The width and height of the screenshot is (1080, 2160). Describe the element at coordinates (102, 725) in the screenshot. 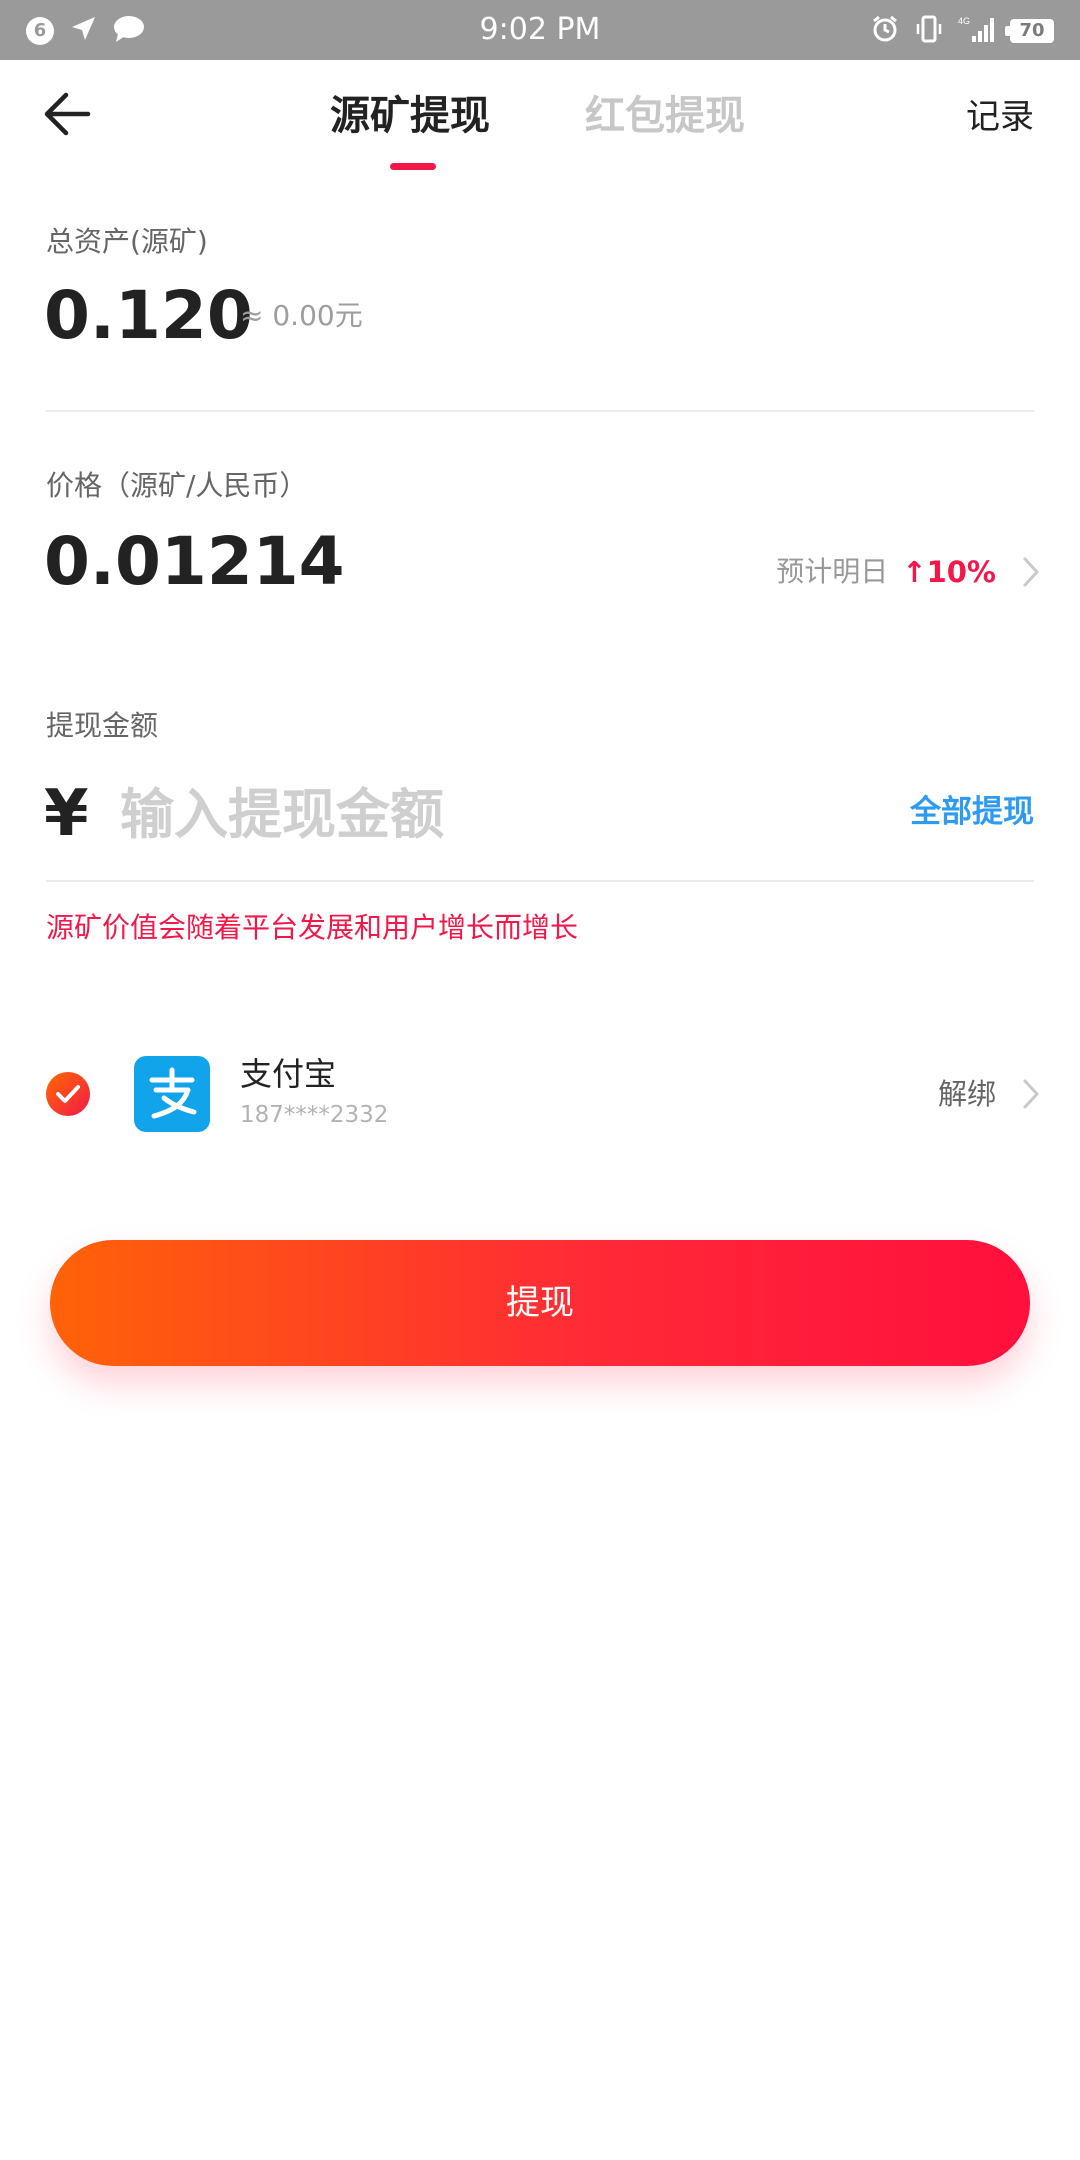

I see `withdraw-amount-label: 提现金额` at that location.